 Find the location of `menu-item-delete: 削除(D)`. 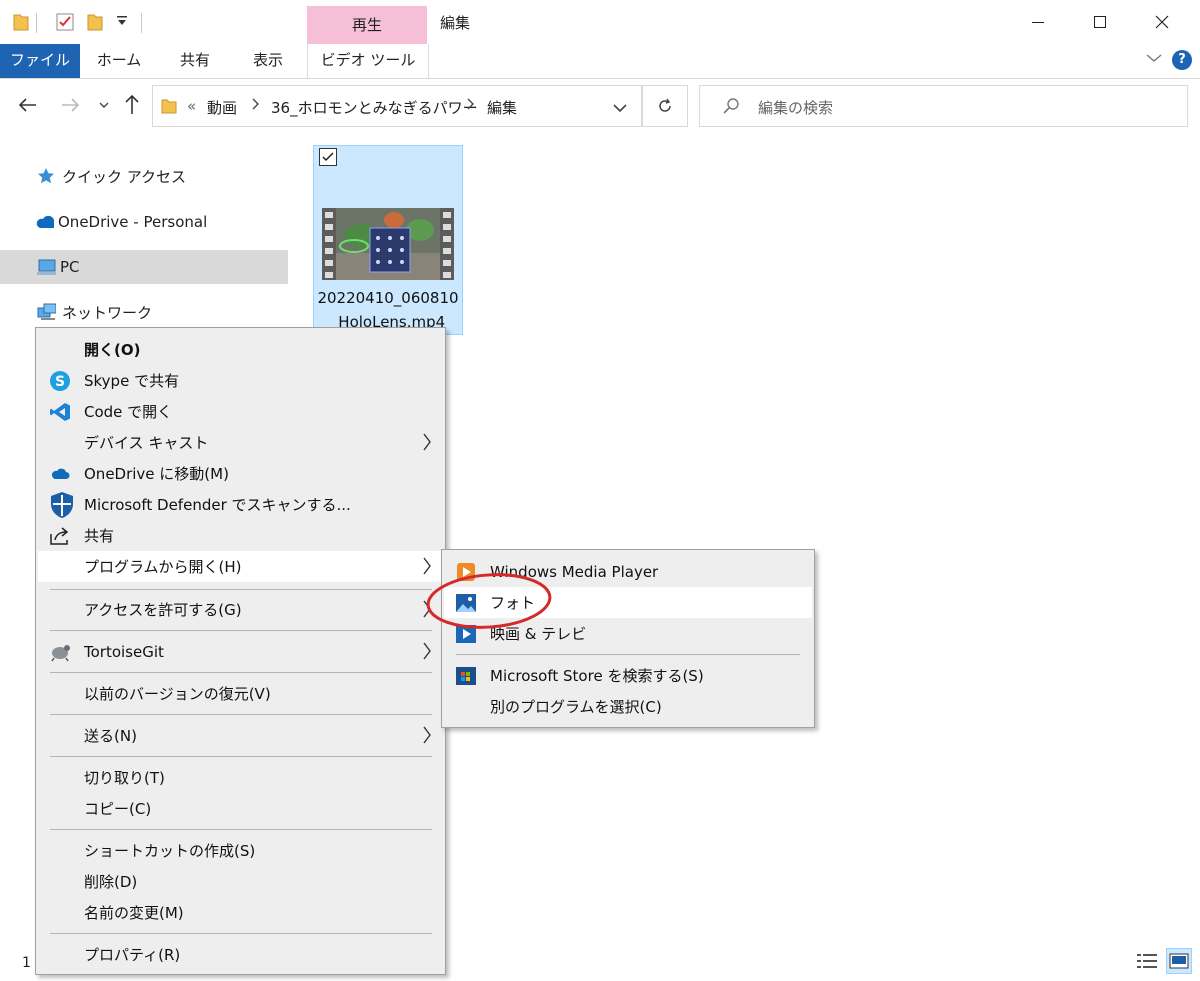

menu-item-delete: 削除(D) is located at coordinates (240, 881).